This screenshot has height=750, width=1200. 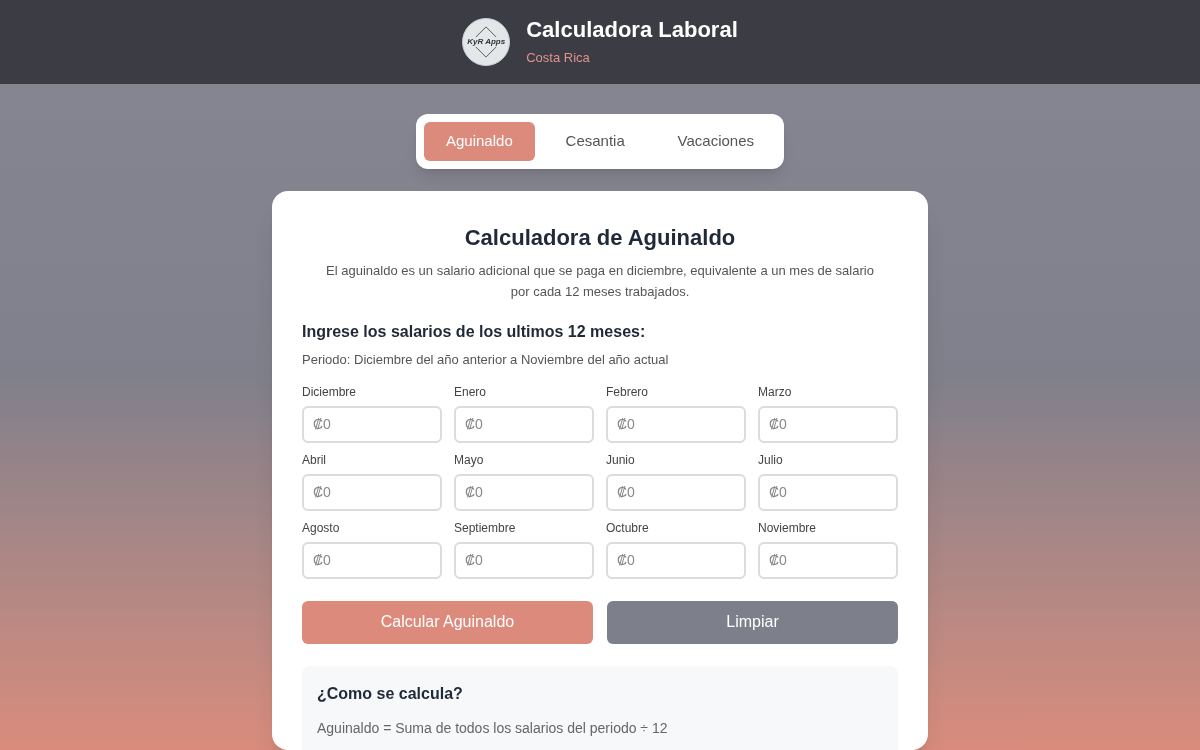 What do you see at coordinates (632, 30) in the screenshot?
I see `app-title: Calculadora Laboral` at bounding box center [632, 30].